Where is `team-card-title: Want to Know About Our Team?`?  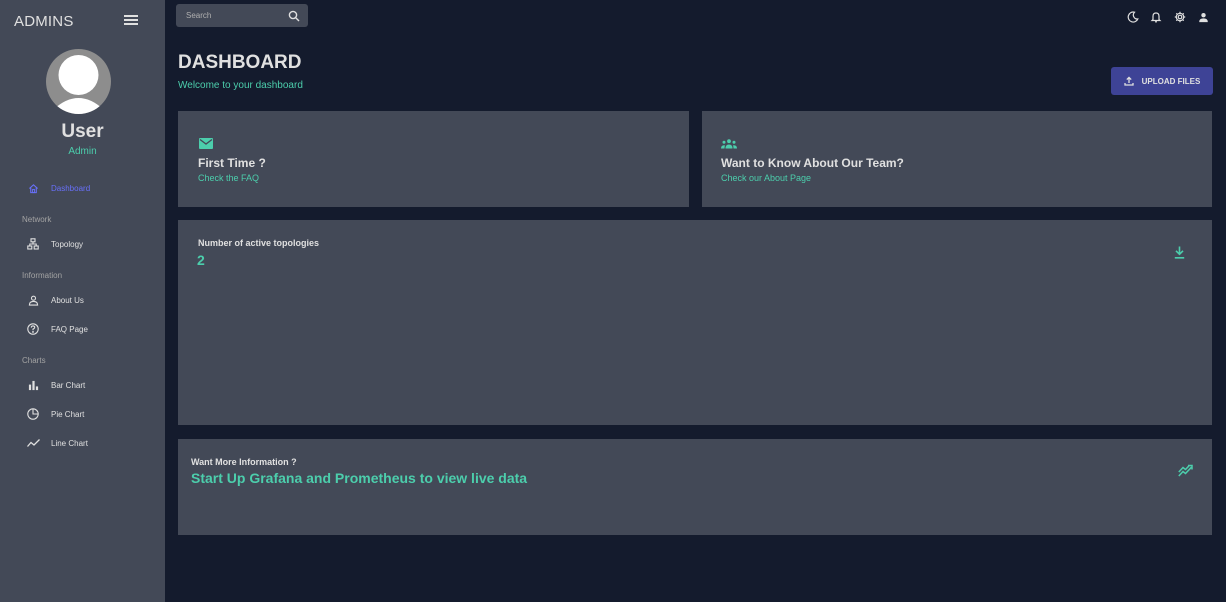
team-card-title: Want to Know About Our Team? is located at coordinates (812, 163).